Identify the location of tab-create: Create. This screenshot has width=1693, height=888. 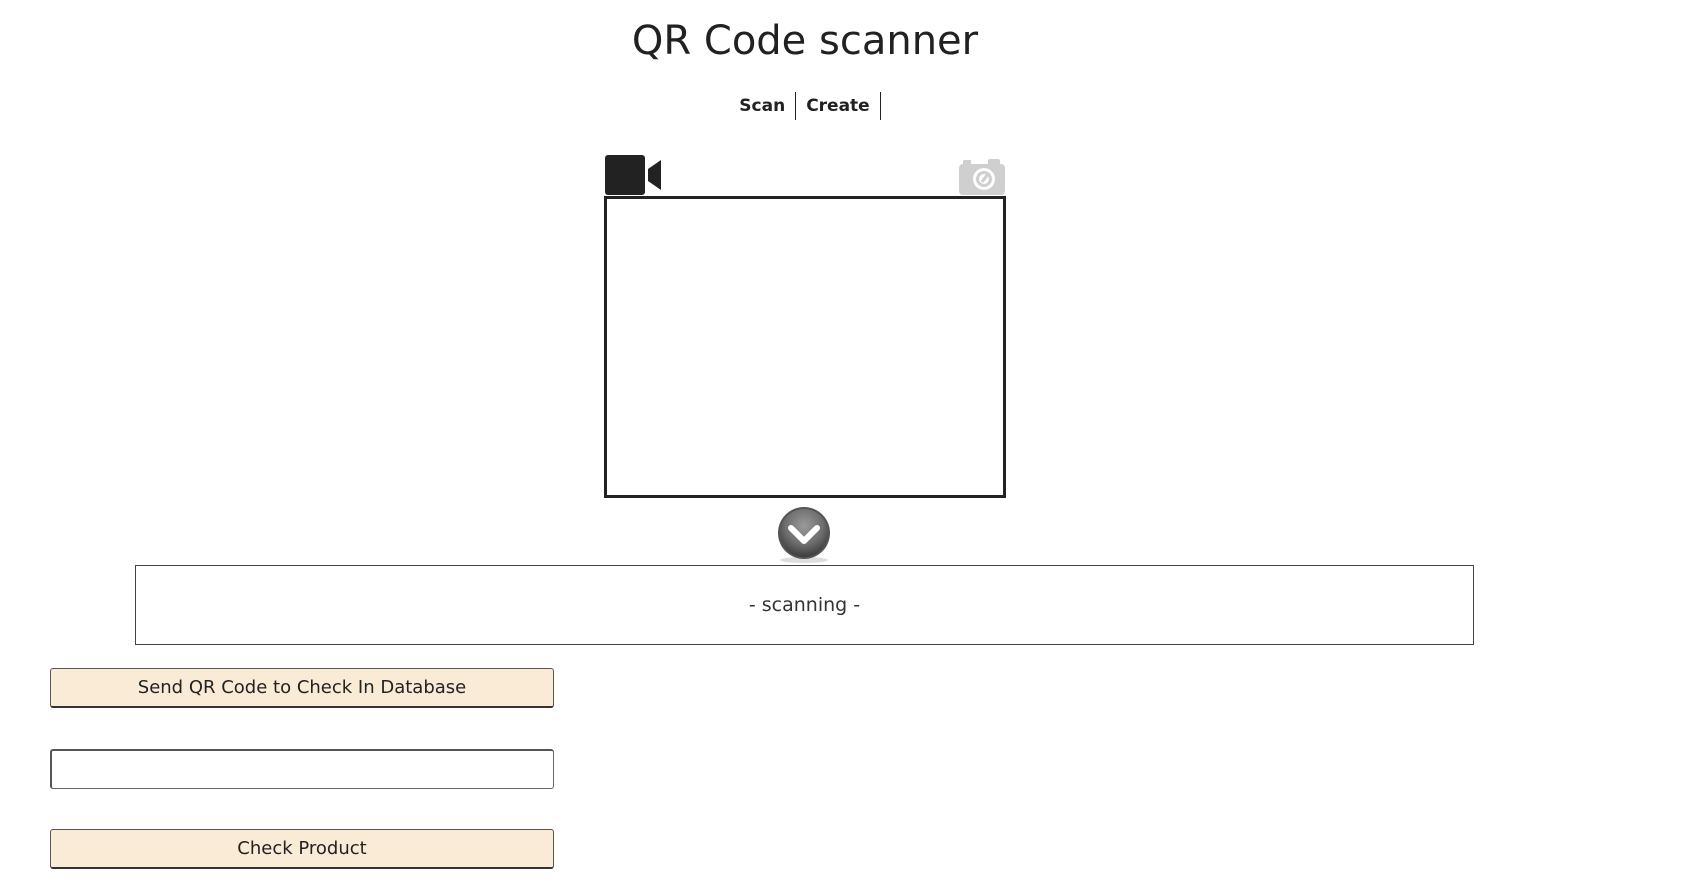
(838, 106).